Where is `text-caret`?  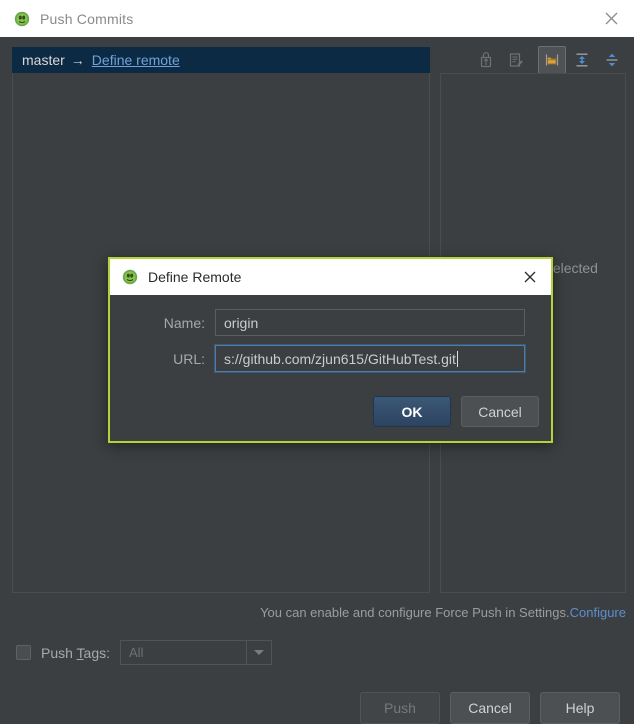 text-caret is located at coordinates (457, 358).